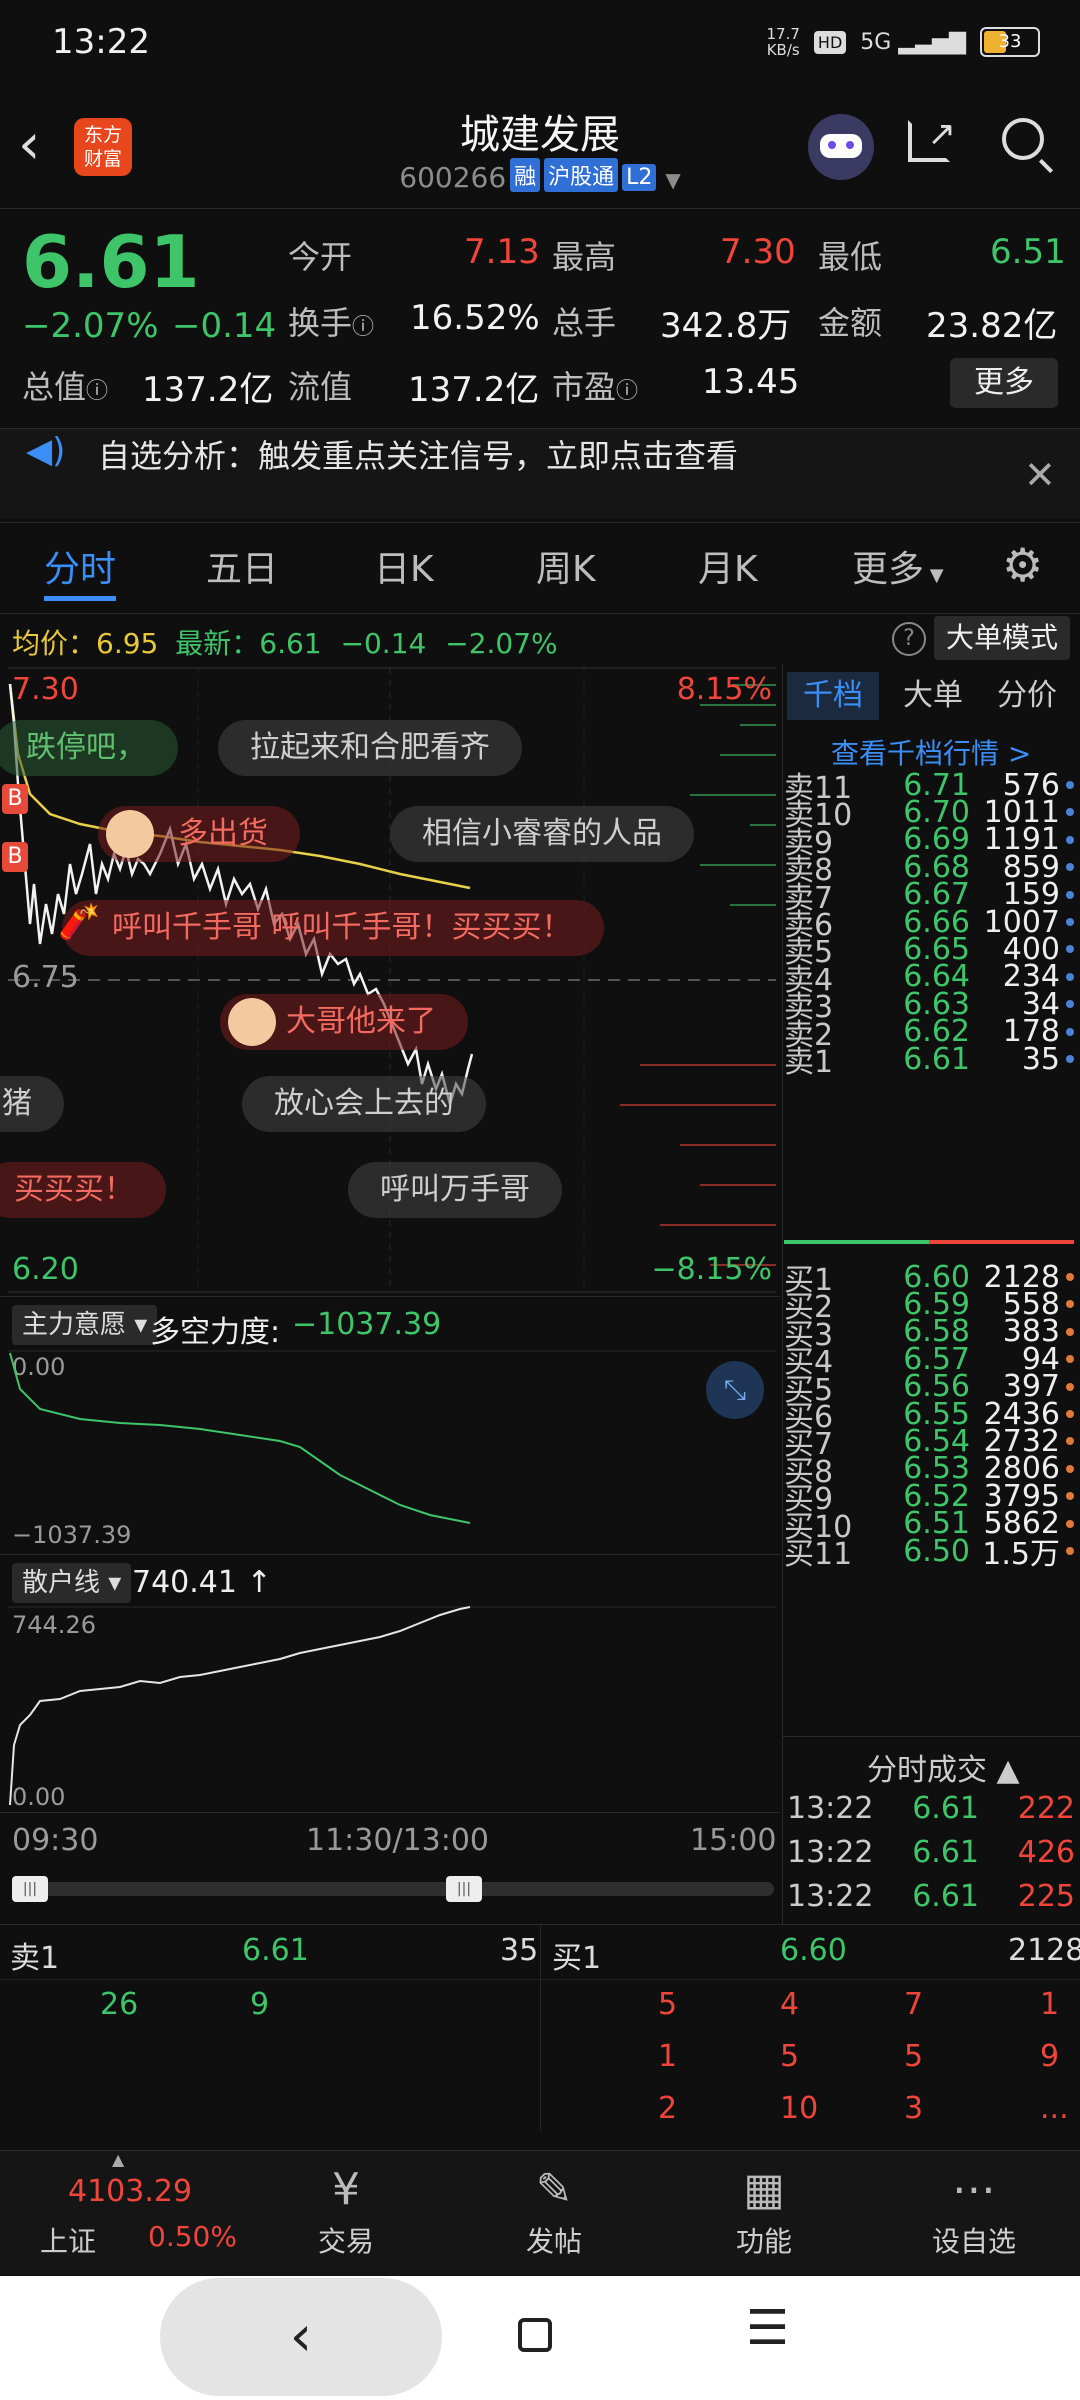 The width and height of the screenshot is (1080, 2400). I want to click on tab-big-order: 大单, so click(933, 696).